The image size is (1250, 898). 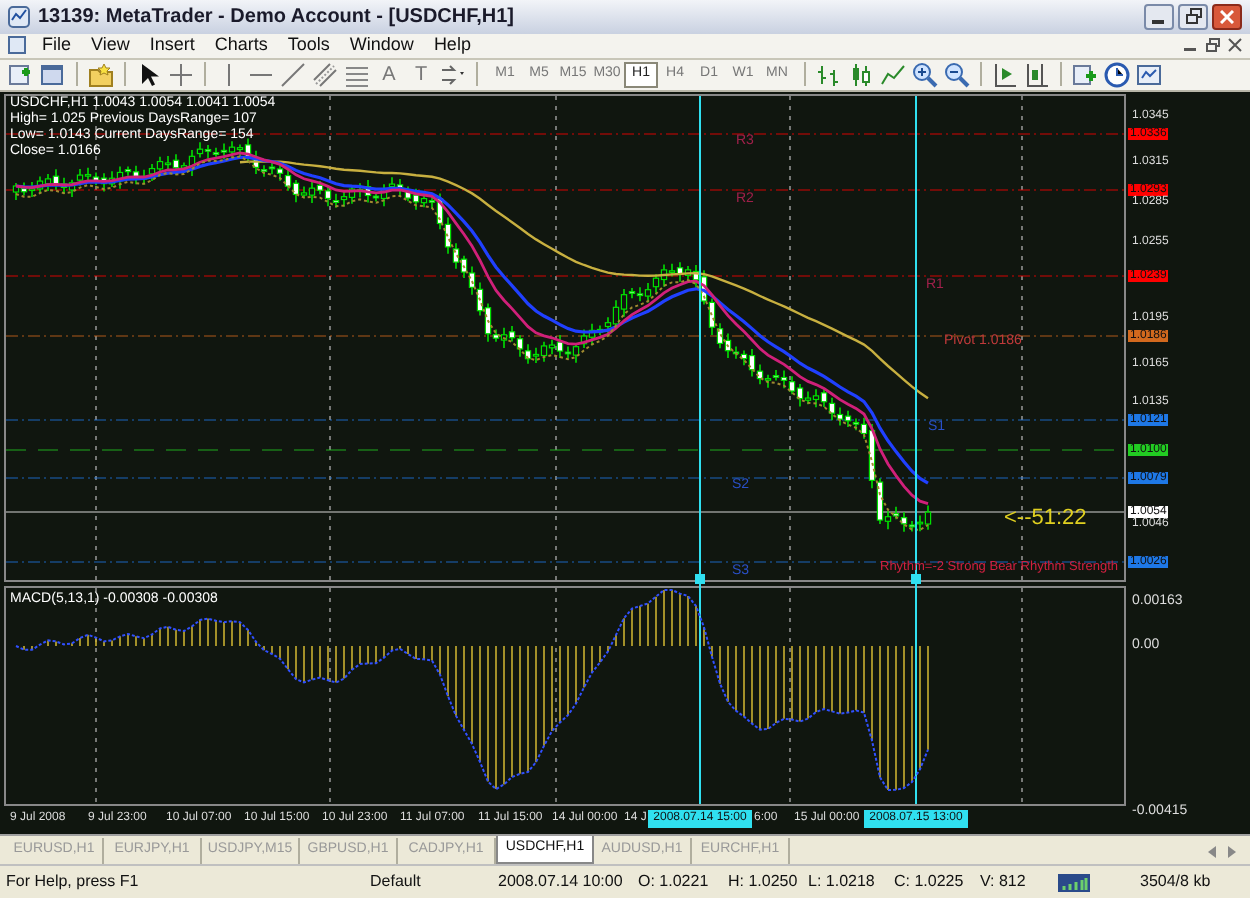 What do you see at coordinates (452, 46) in the screenshot?
I see `menu-item: Help` at bounding box center [452, 46].